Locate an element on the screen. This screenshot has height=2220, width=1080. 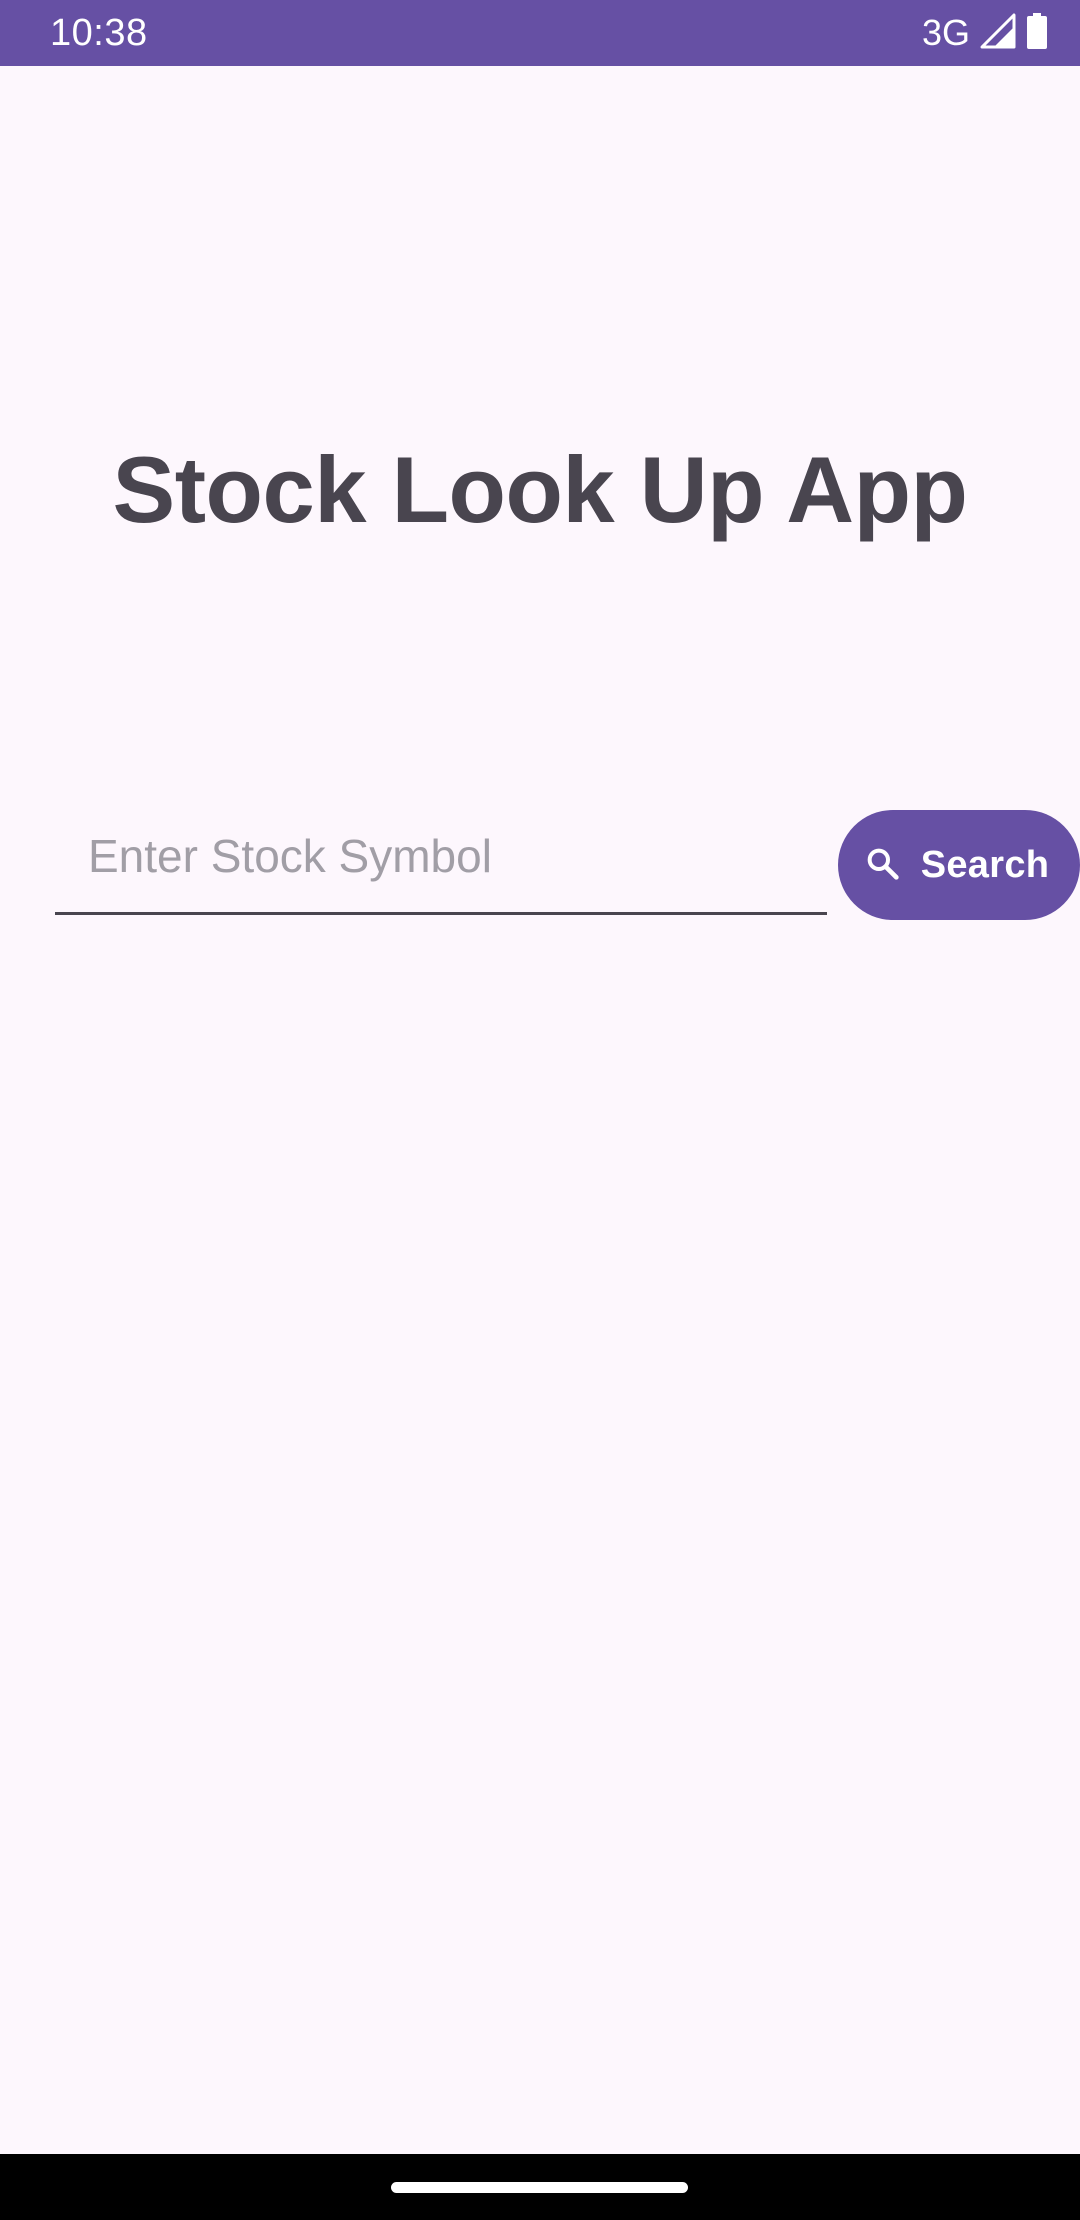
search-button-label: Search is located at coordinates (985, 864).